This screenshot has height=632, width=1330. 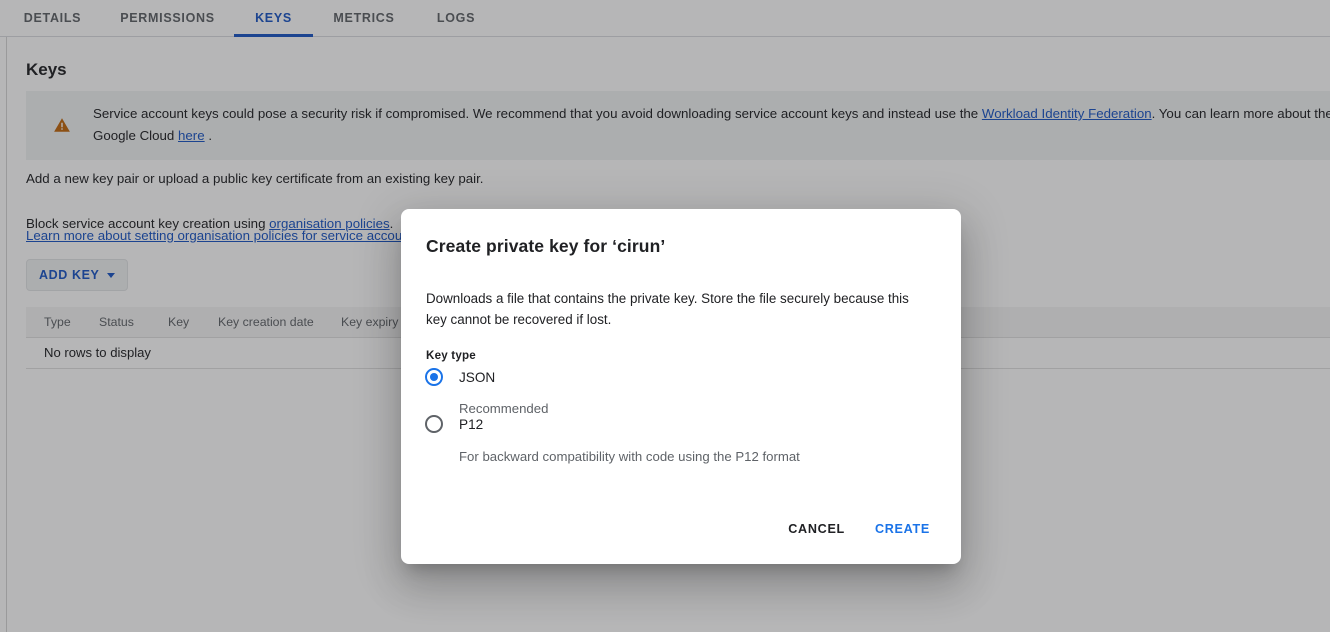 I want to click on create-button: CREATE, so click(x=902, y=529).